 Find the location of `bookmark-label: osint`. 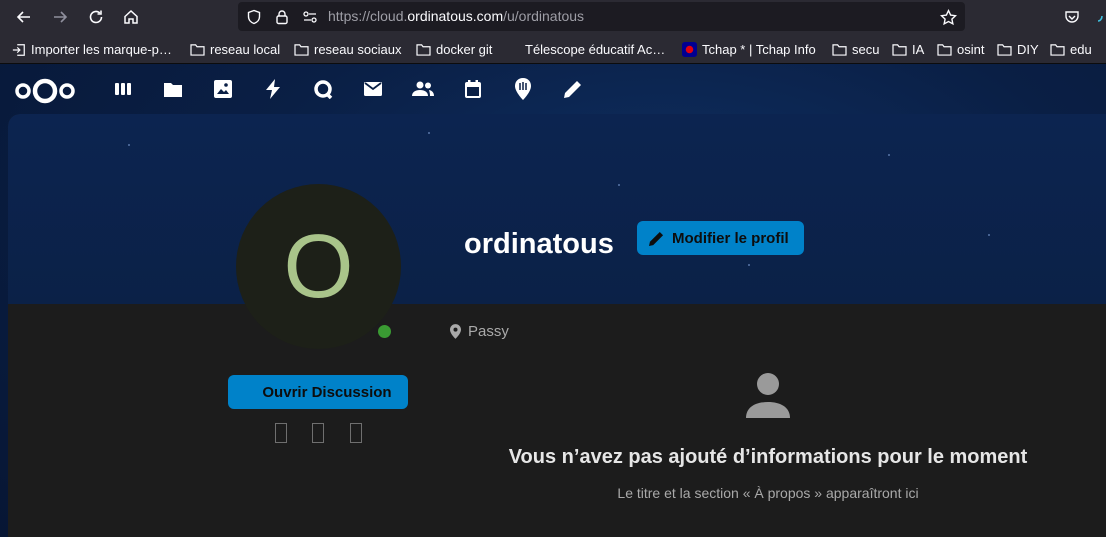

bookmark-label: osint is located at coordinates (971, 49).